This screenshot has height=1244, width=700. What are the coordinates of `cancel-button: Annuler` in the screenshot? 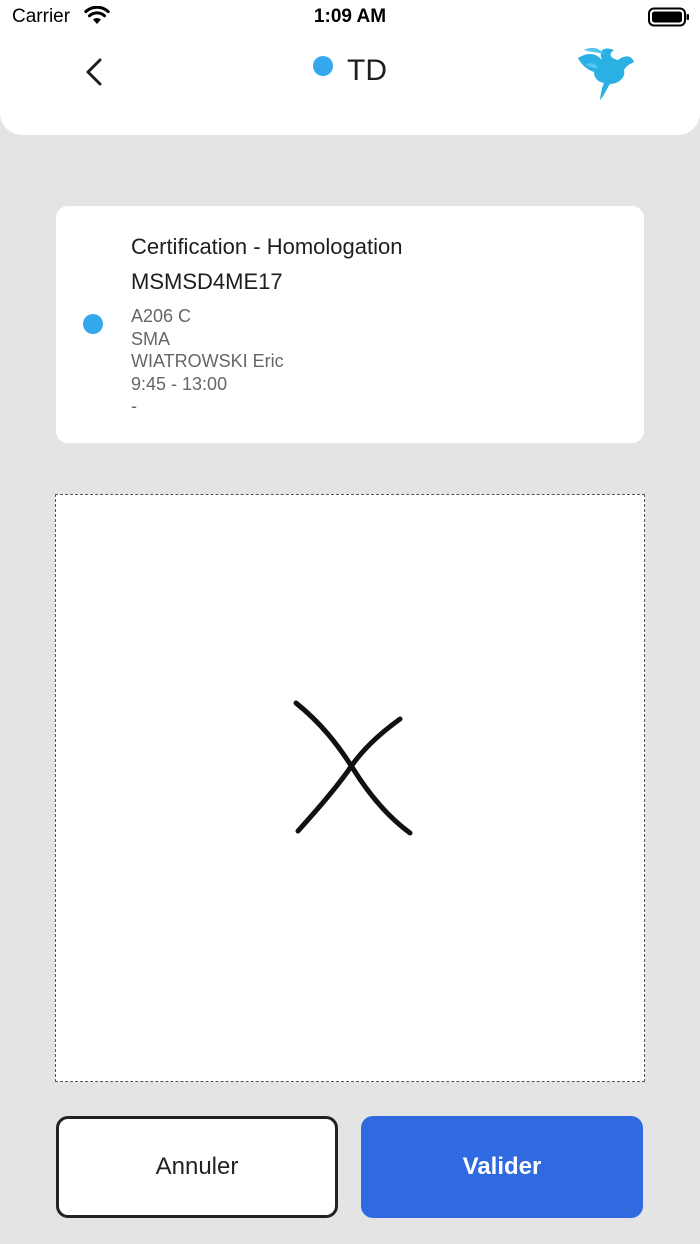 It's located at (197, 1167).